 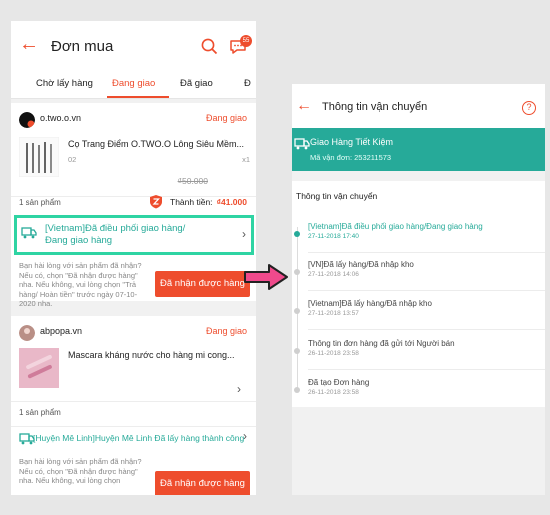 I want to click on shield-icon, so click(x=156, y=202).